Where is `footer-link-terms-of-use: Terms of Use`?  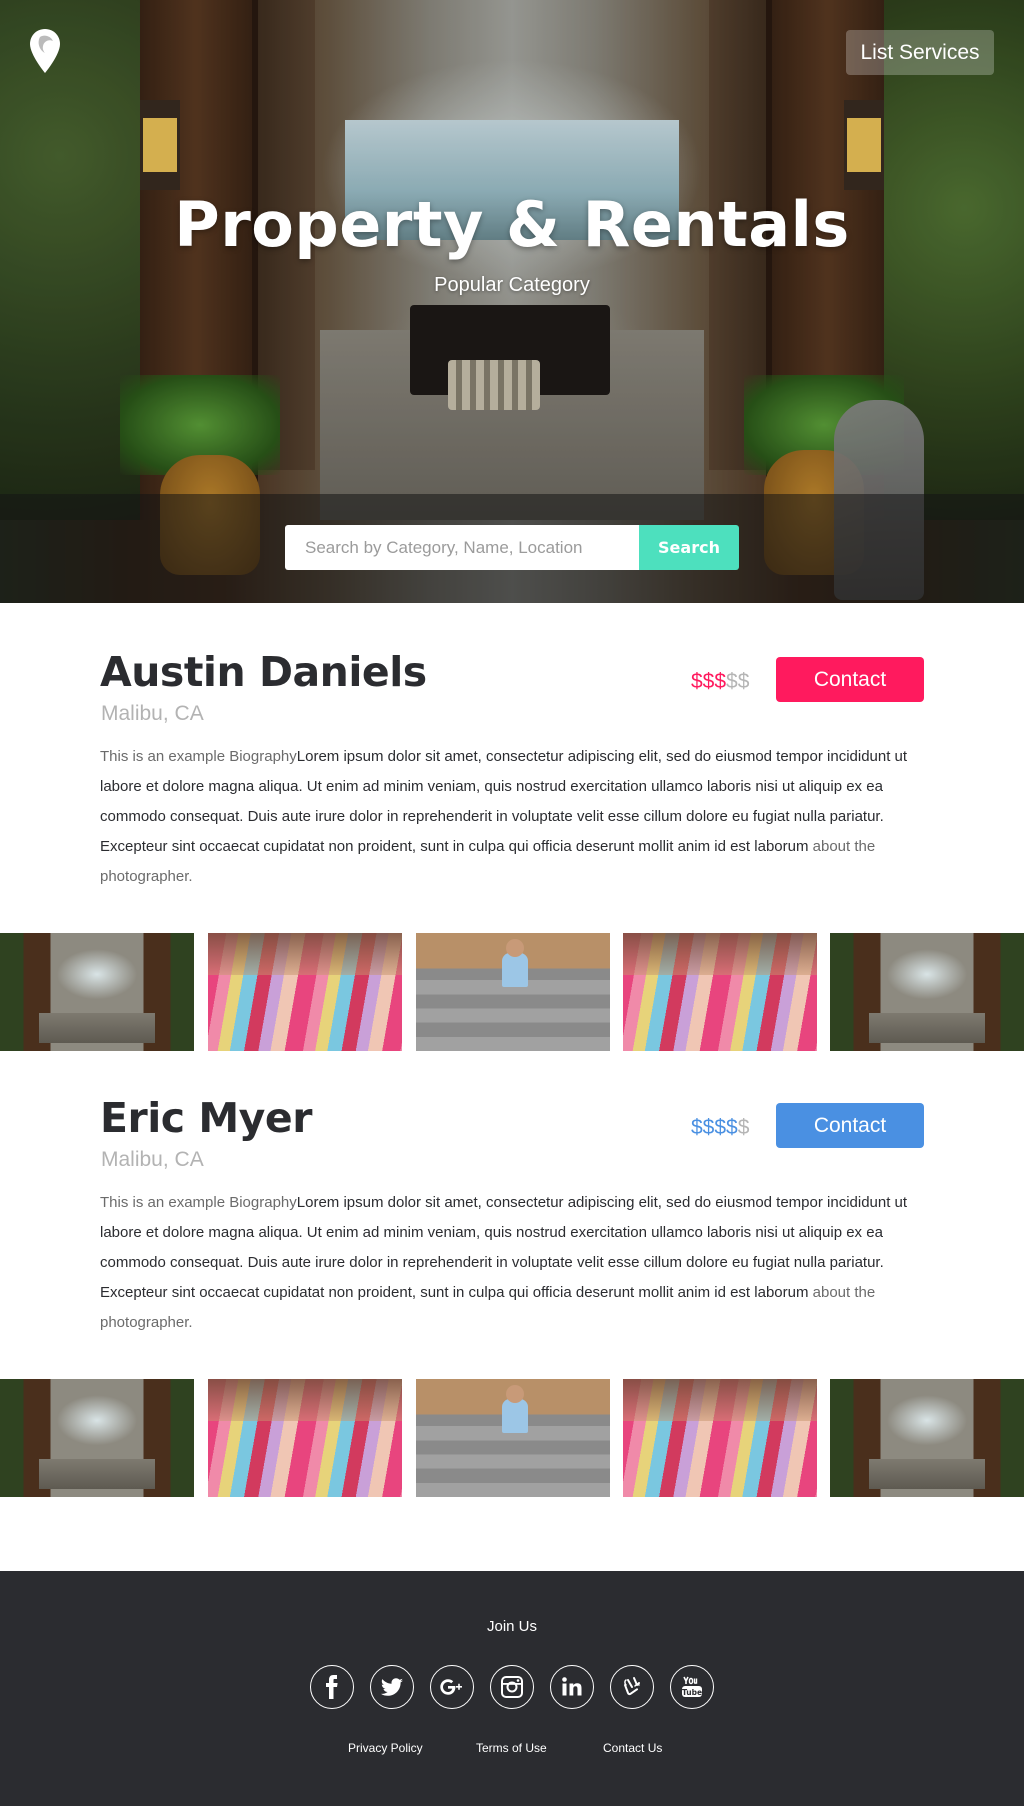
footer-link-terms-of-use: Terms of Use is located at coordinates (511, 1748).